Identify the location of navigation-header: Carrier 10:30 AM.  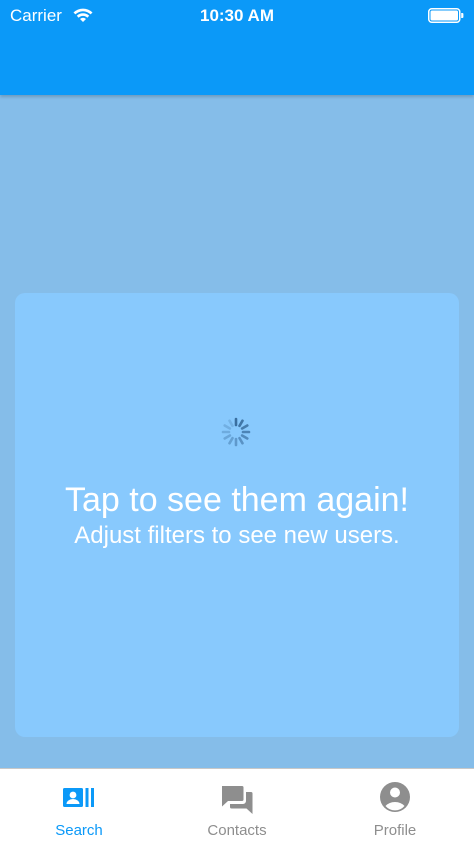
(237, 47).